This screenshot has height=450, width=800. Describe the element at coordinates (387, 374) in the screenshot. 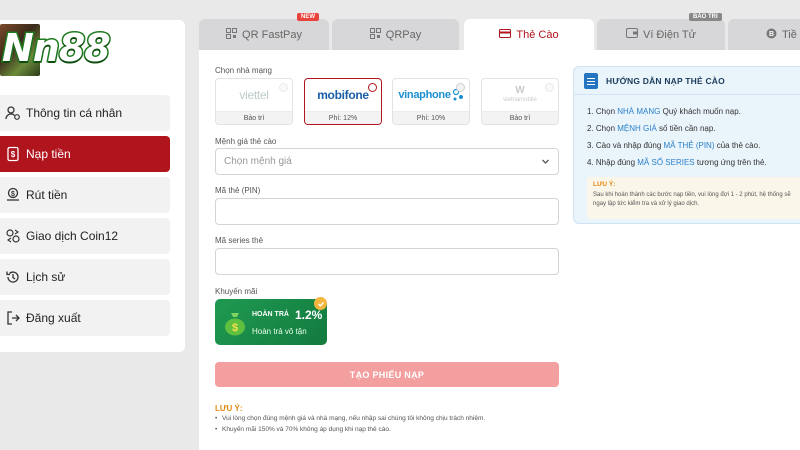

I see `create-deposit-button: TẠO PHIẾU NẠP` at that location.